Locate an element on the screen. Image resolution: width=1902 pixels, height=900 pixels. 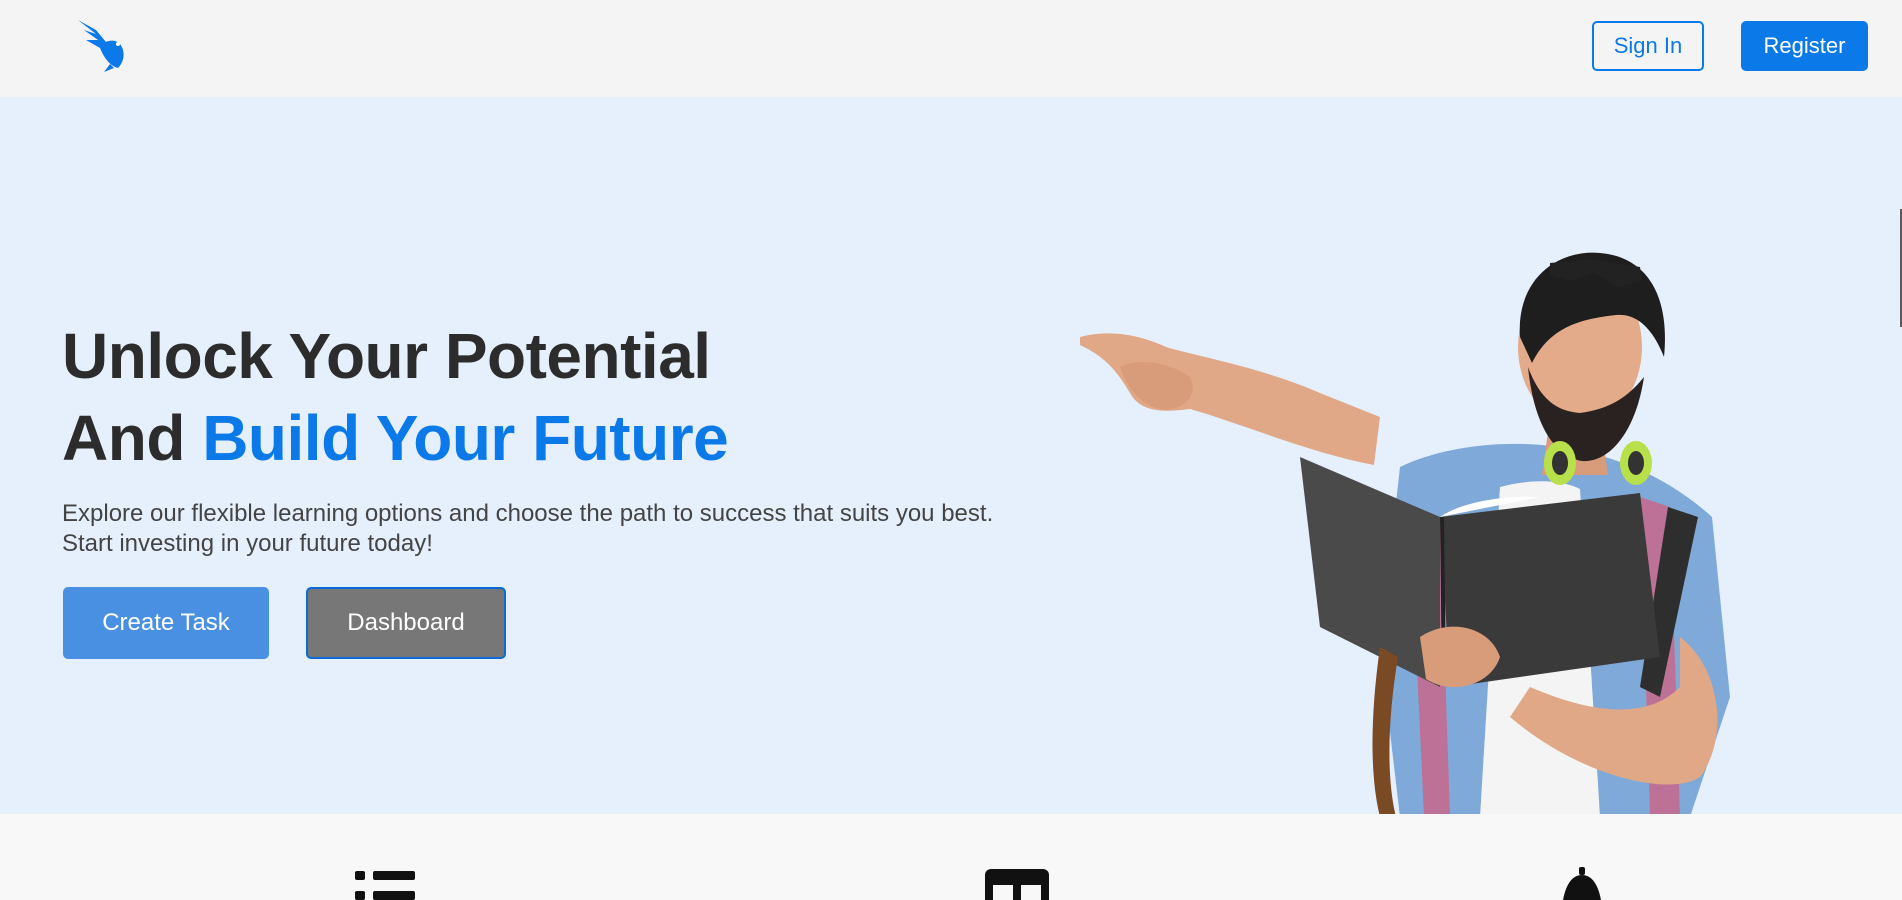
sign-in-button: Sign In is located at coordinates (1648, 46).